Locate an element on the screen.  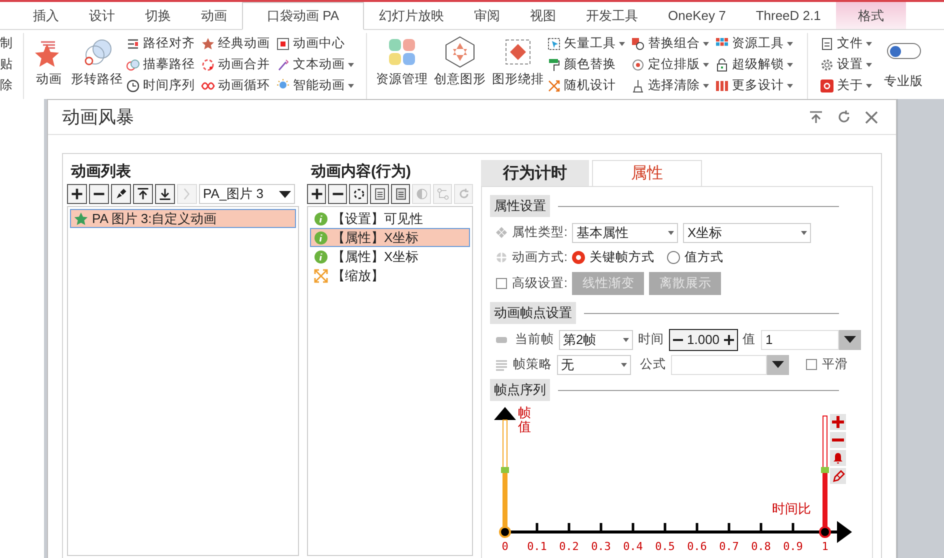
smooth-checkbox is located at coordinates (811, 364).